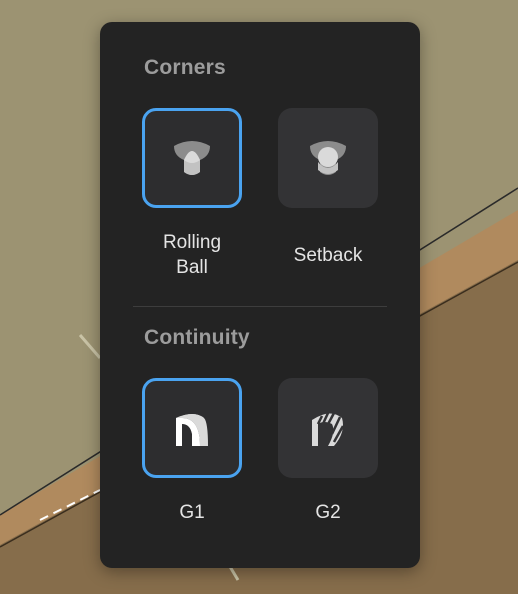  I want to click on rolling-ball-label: Rolling Ball, so click(192, 255).